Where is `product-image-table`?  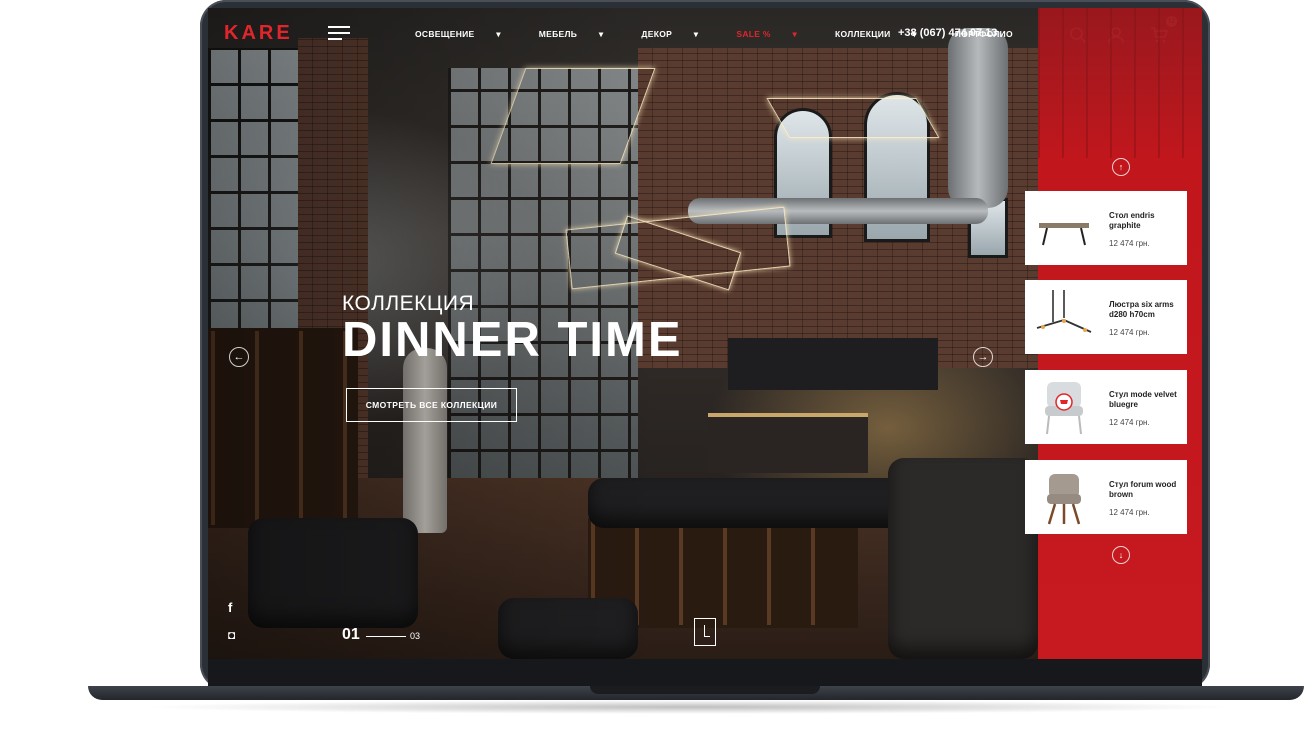
product-image-table is located at coordinates (1064, 234).